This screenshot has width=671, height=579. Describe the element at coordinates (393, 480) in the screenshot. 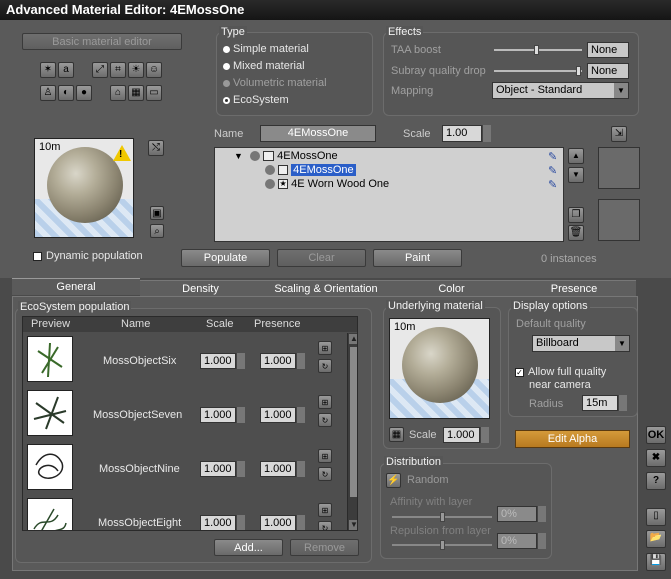

I see `random-icon: ⚡` at that location.